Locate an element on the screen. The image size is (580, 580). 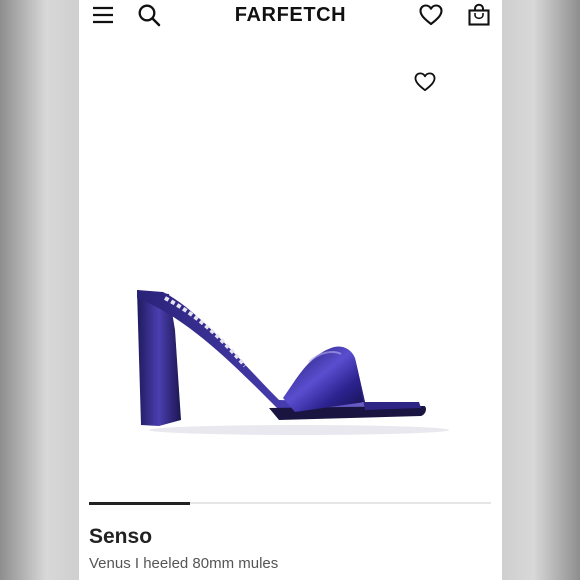
product-name: Venus I heeled 80mm mules is located at coordinates (184, 563).